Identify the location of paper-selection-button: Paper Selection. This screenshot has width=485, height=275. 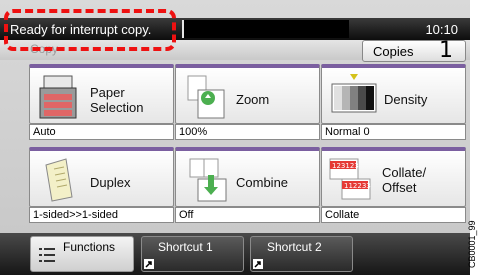
(101, 94).